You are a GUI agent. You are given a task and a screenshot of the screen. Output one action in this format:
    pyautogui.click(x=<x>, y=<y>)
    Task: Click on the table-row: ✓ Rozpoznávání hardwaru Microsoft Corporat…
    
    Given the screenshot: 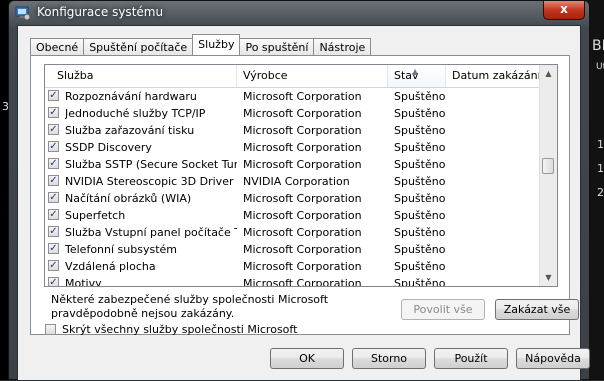 What is the action you would take?
    pyautogui.click(x=292, y=96)
    